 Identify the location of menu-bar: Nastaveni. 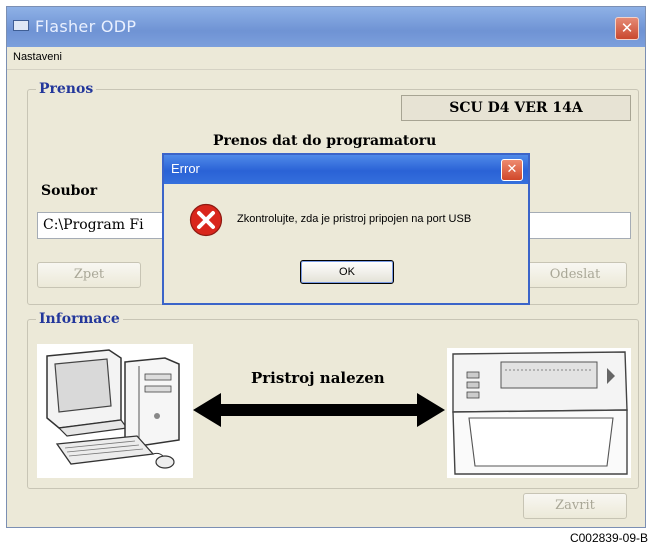
(326, 58).